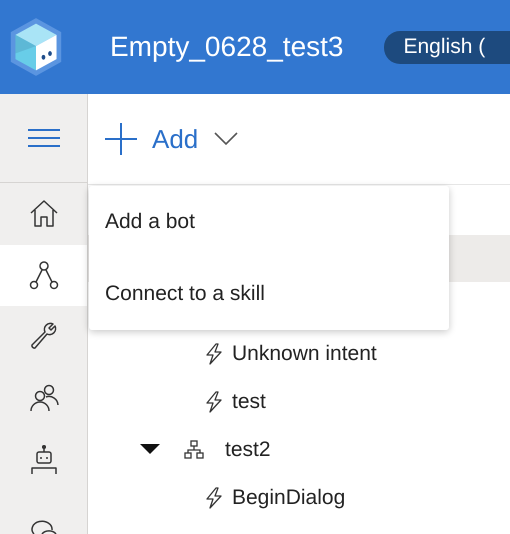 This screenshot has width=510, height=534. I want to click on menu-item: Add a bot, so click(269, 222).